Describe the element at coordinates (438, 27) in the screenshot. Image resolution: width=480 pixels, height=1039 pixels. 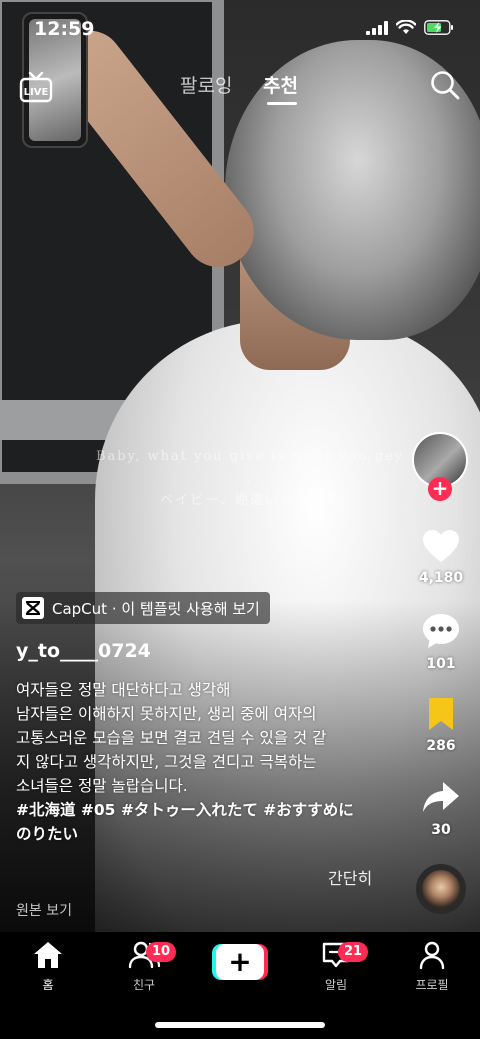
I see `battery-charging-icon` at that location.